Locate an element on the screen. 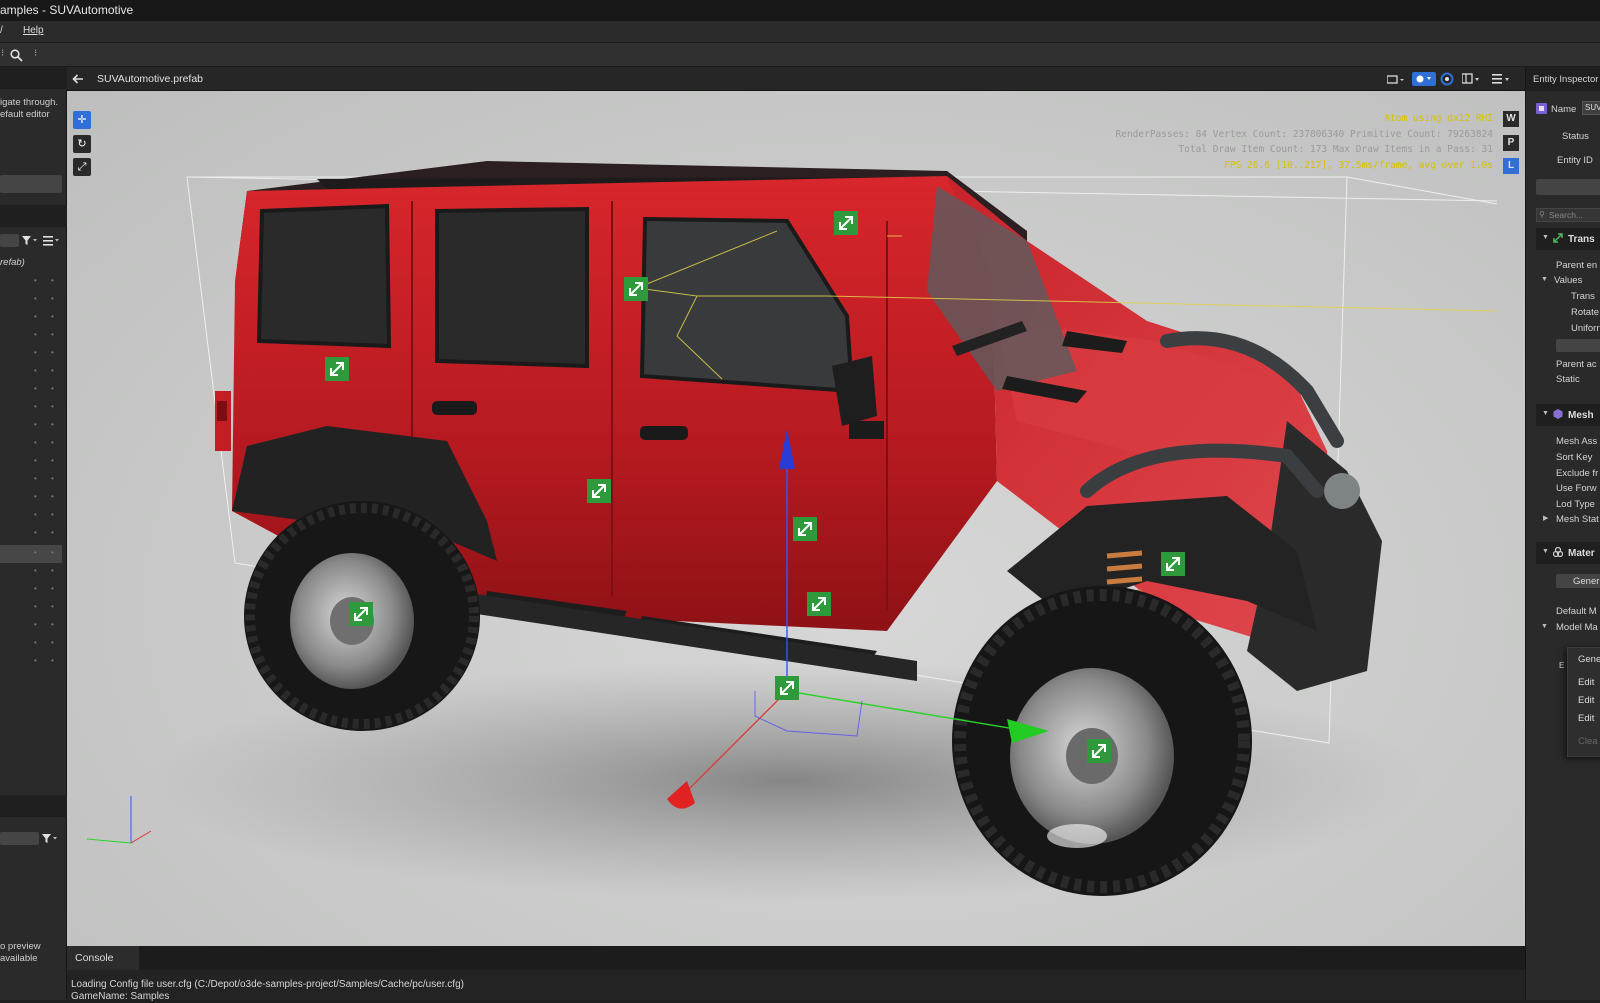  panel-header is located at coordinates (33, 78).